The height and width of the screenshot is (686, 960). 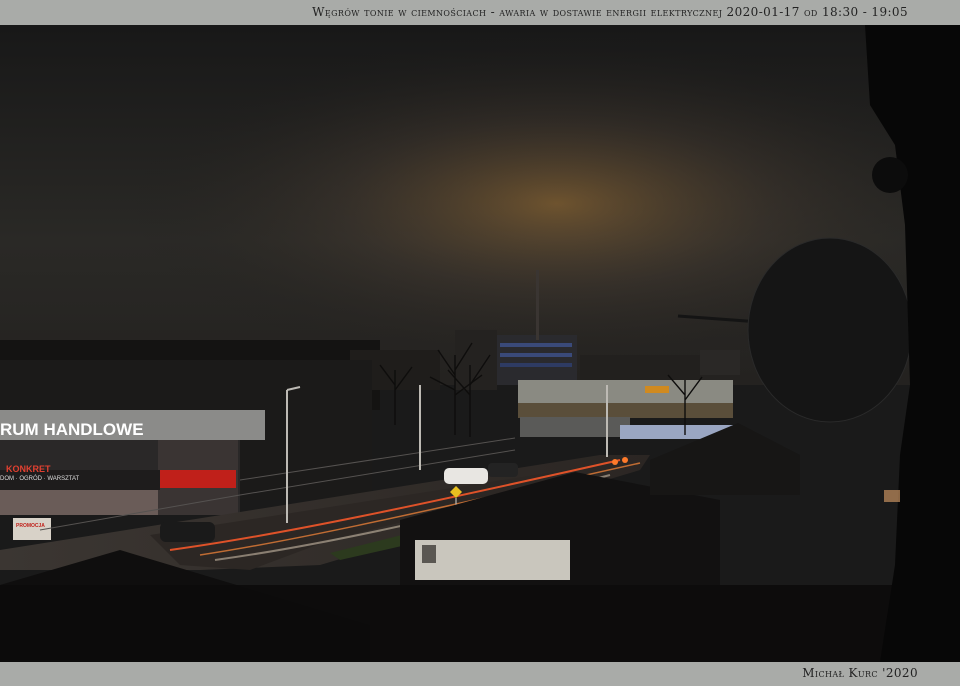 What do you see at coordinates (30, 526) in the screenshot?
I see `promo-poster: PROMOCJA` at bounding box center [30, 526].